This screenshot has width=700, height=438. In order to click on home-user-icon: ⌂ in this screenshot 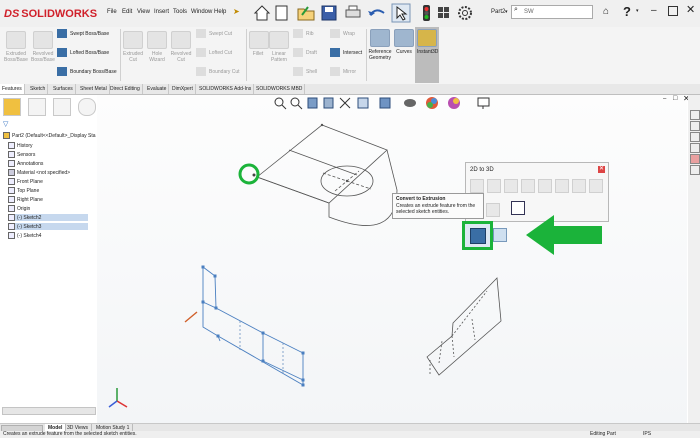, I will do `click(606, 11)`.